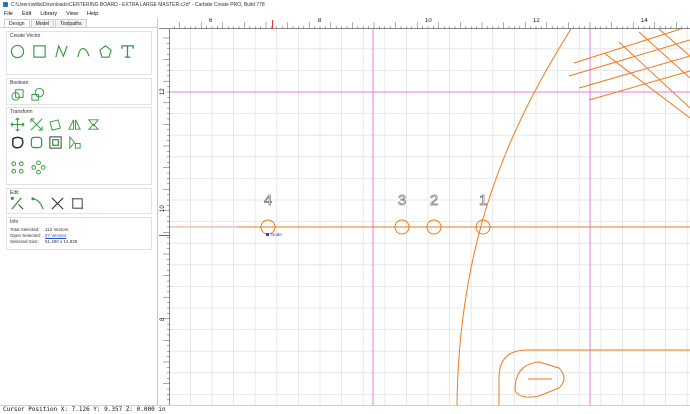 The width and height of the screenshot is (690, 414). I want to click on fillet-icon, so click(36, 142).